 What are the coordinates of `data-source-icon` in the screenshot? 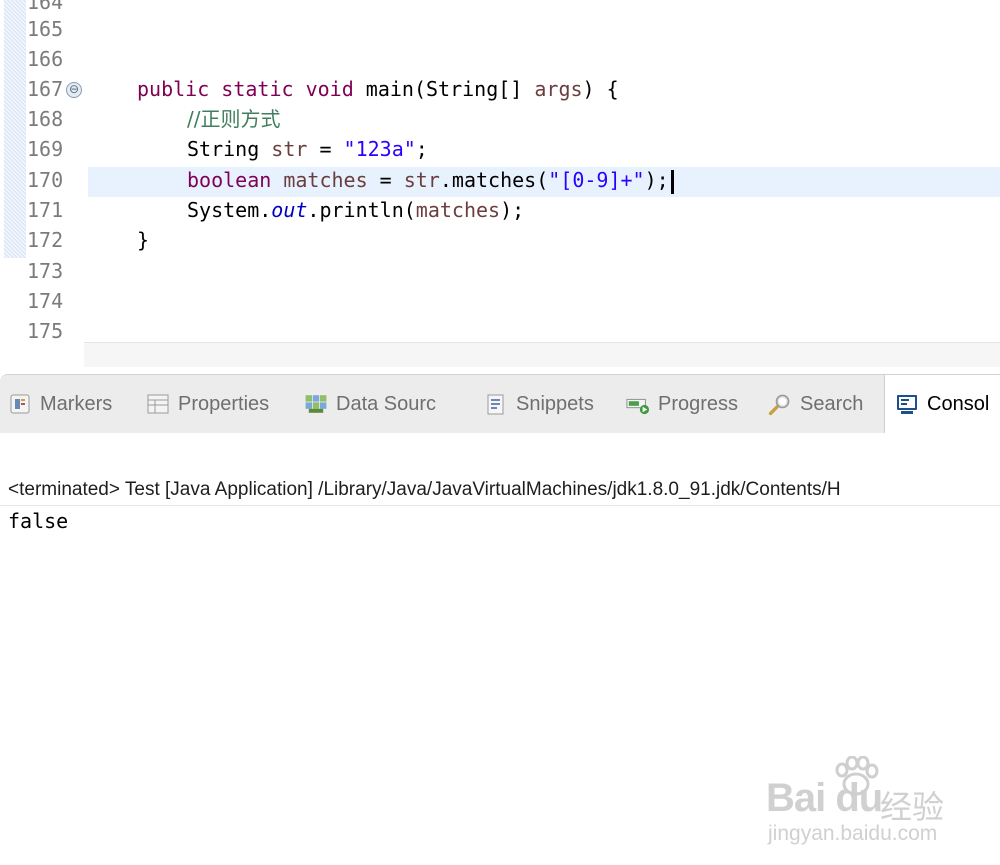 It's located at (316, 404).